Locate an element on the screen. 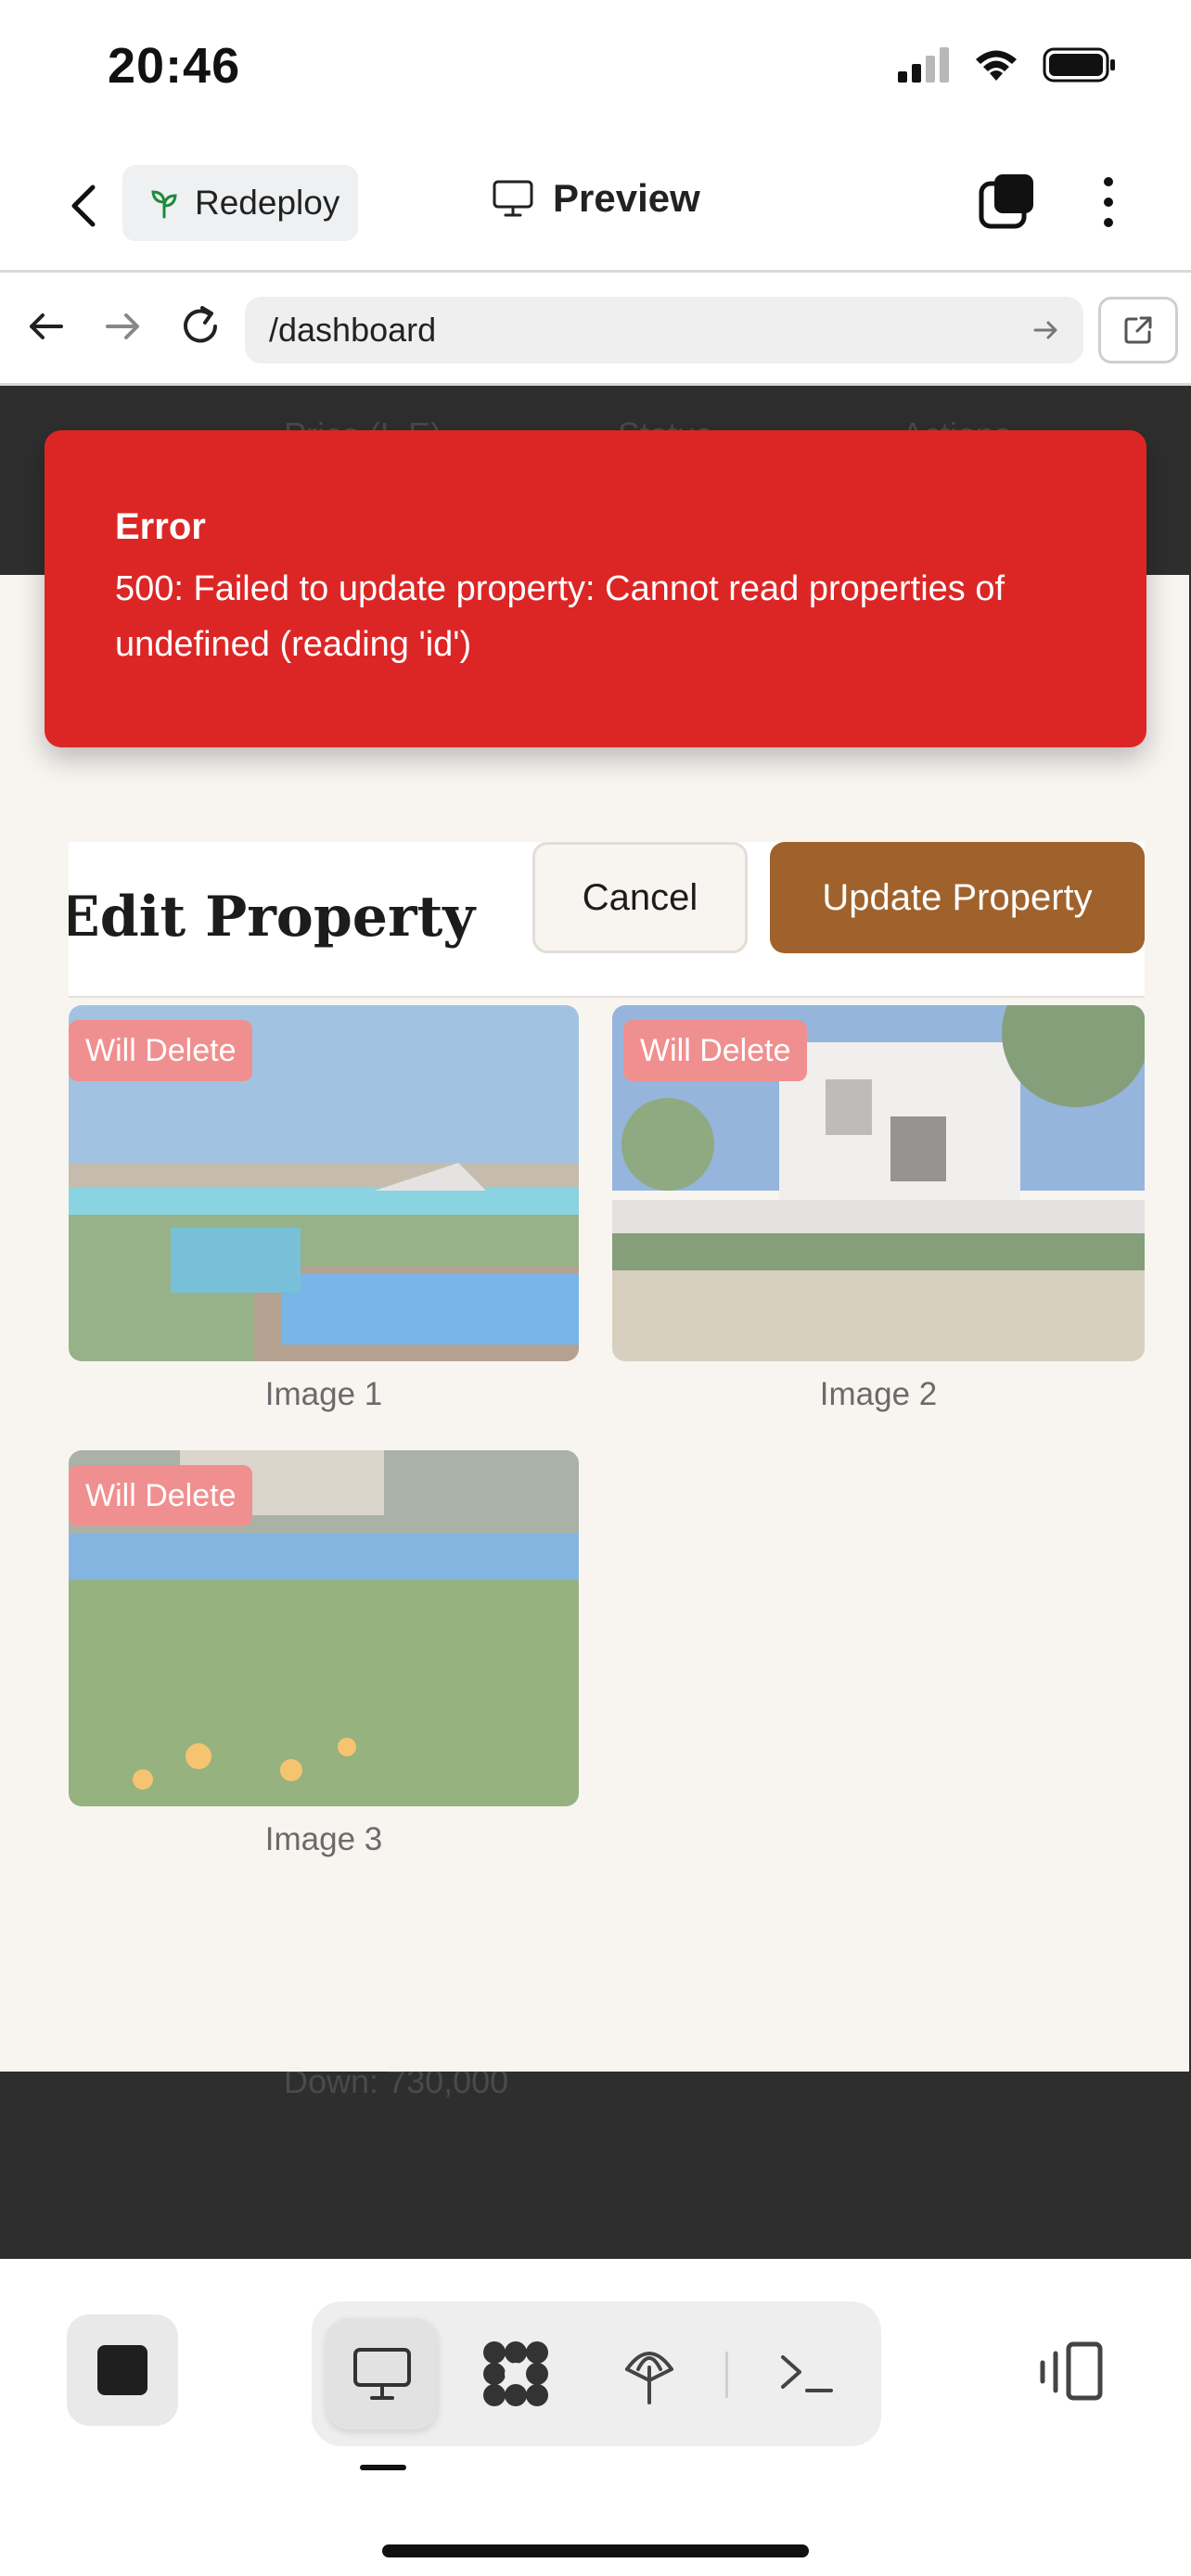  tabs-icon is located at coordinates (1007, 202).